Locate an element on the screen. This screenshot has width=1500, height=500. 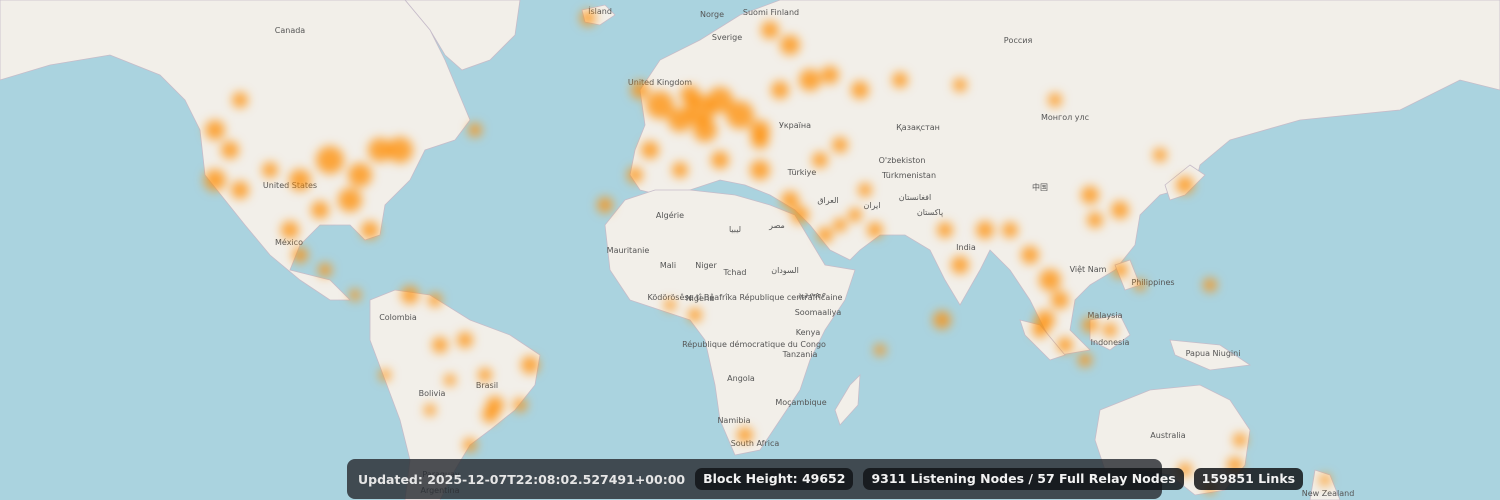
country-label: Soomaaliya is located at coordinates (818, 312).